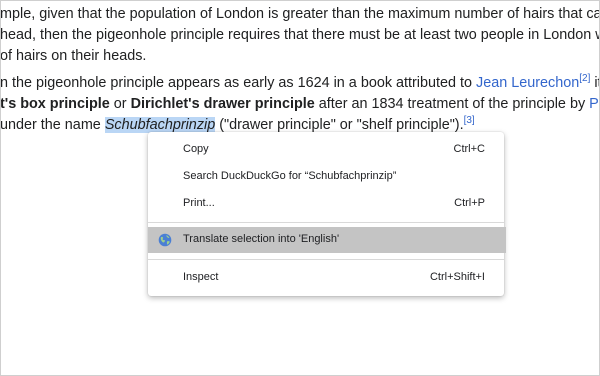  I want to click on menu-item-copy: Copy Ctrl+C, so click(326, 150).